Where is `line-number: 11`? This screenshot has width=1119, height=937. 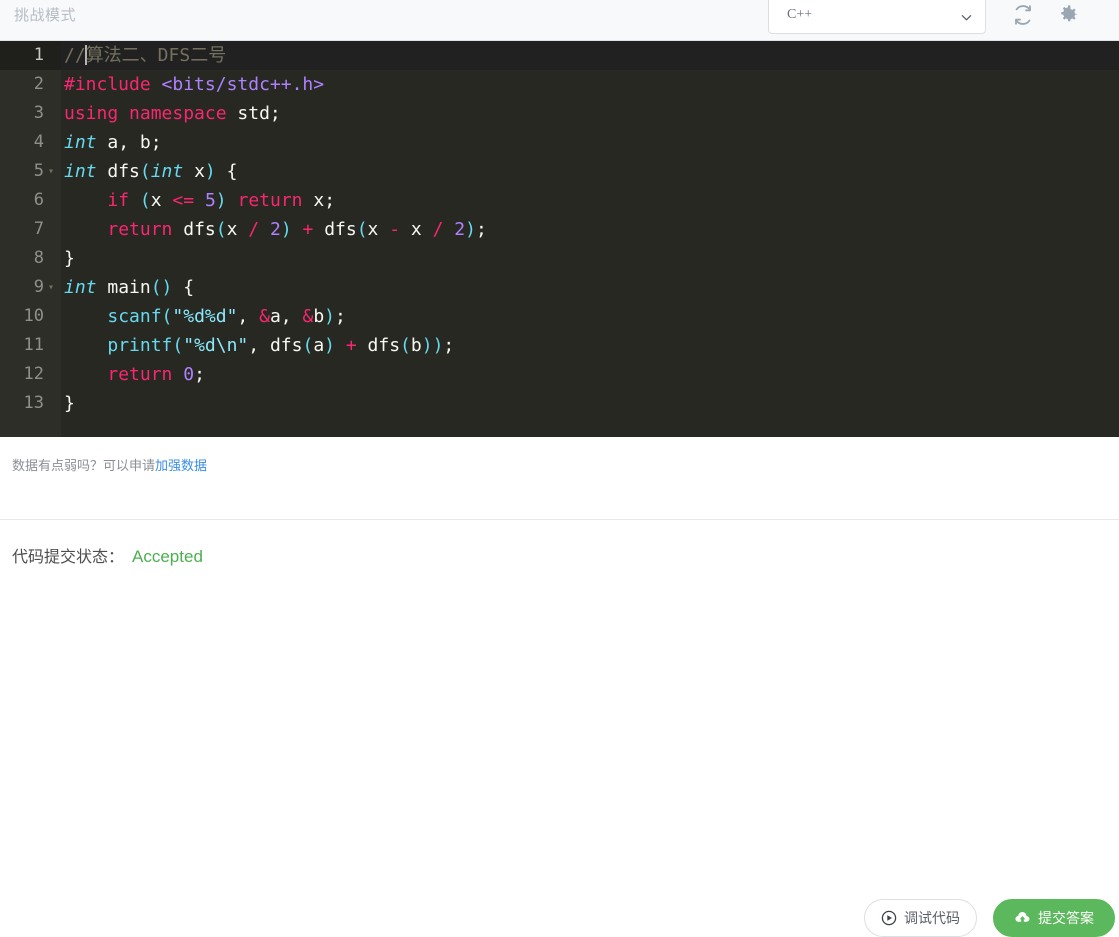 line-number: 11 is located at coordinates (33, 345).